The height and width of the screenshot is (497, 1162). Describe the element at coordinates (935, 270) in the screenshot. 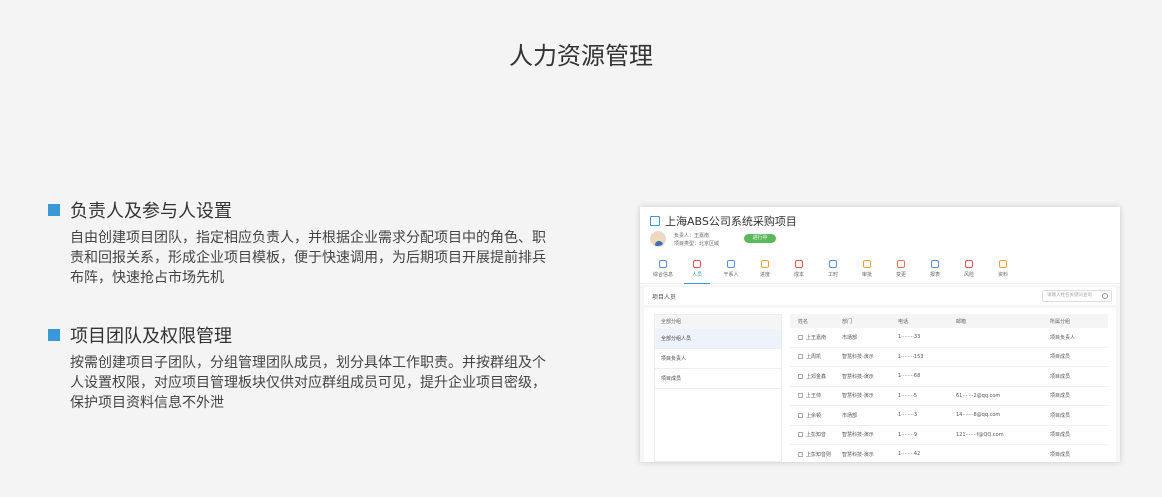

I see `tab-8: 报表` at that location.